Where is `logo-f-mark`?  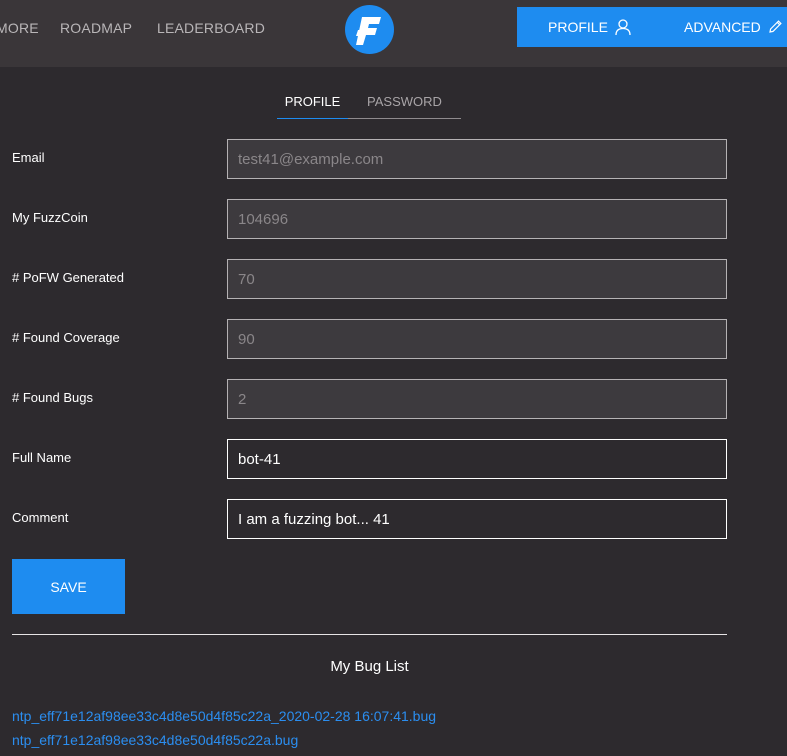
logo-f-mark is located at coordinates (368, 31).